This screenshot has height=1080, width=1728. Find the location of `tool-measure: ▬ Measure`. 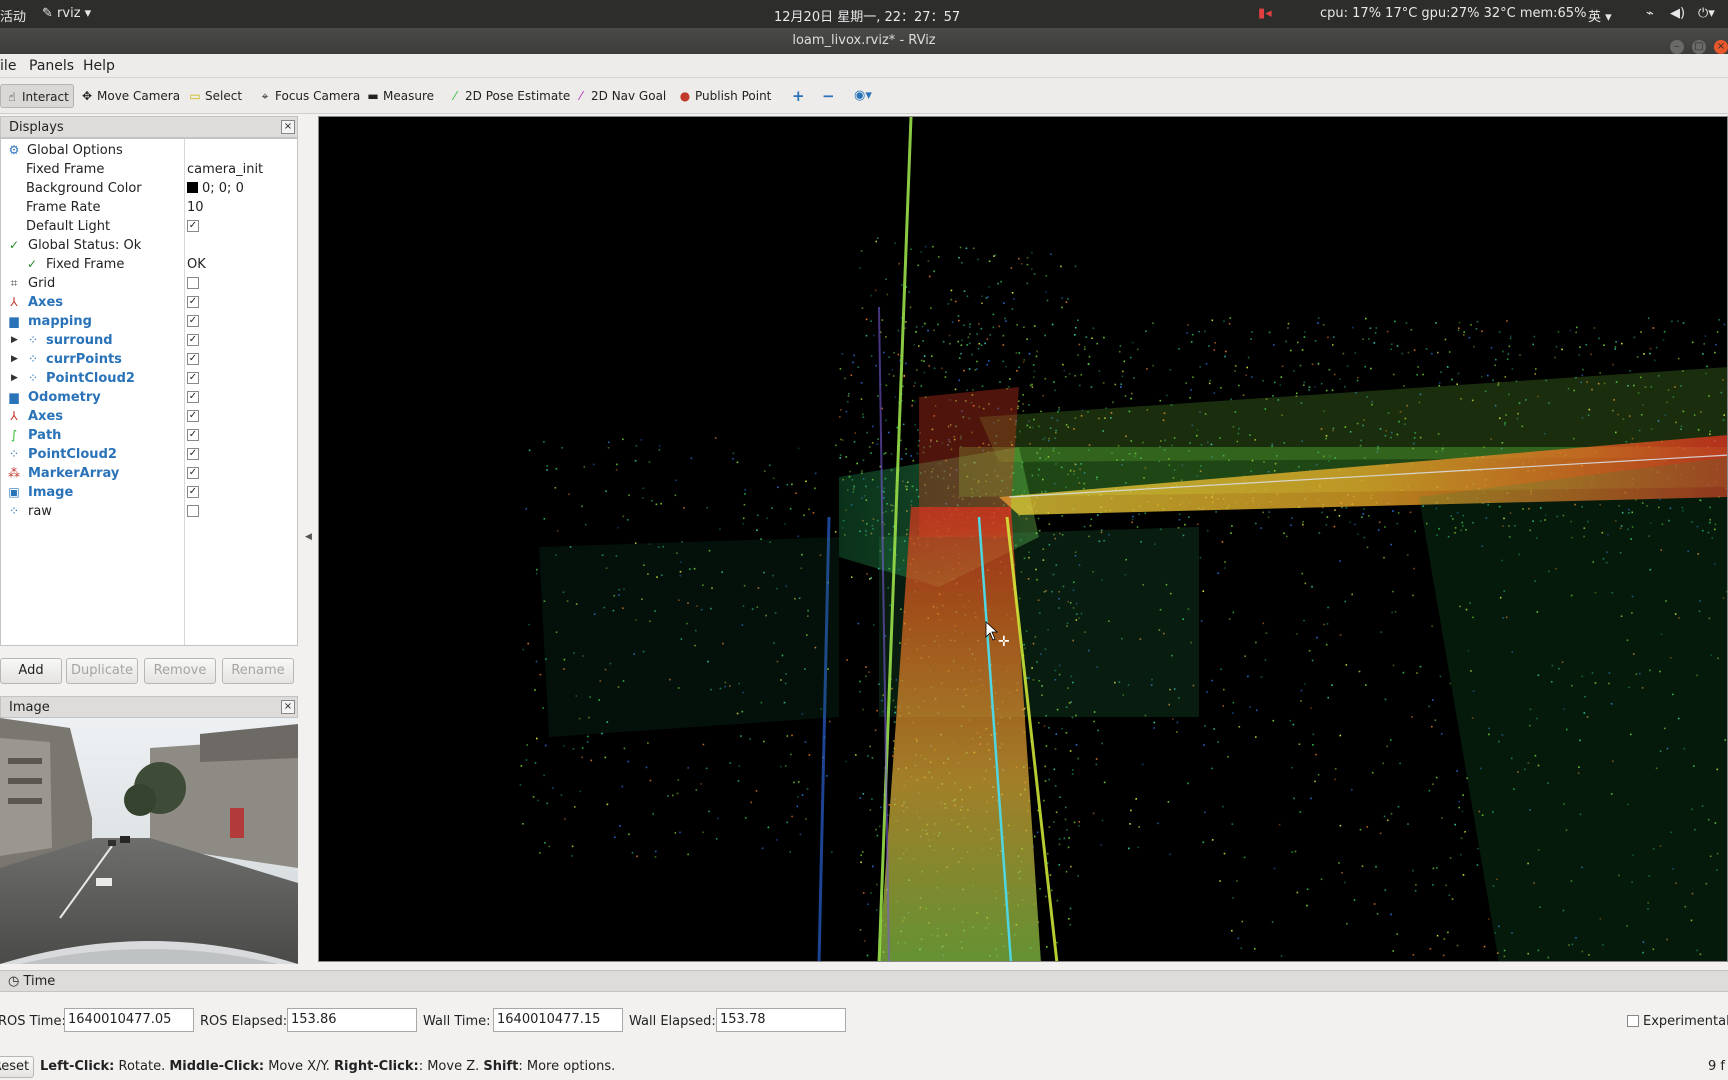

tool-measure: ▬ Measure is located at coordinates (400, 96).